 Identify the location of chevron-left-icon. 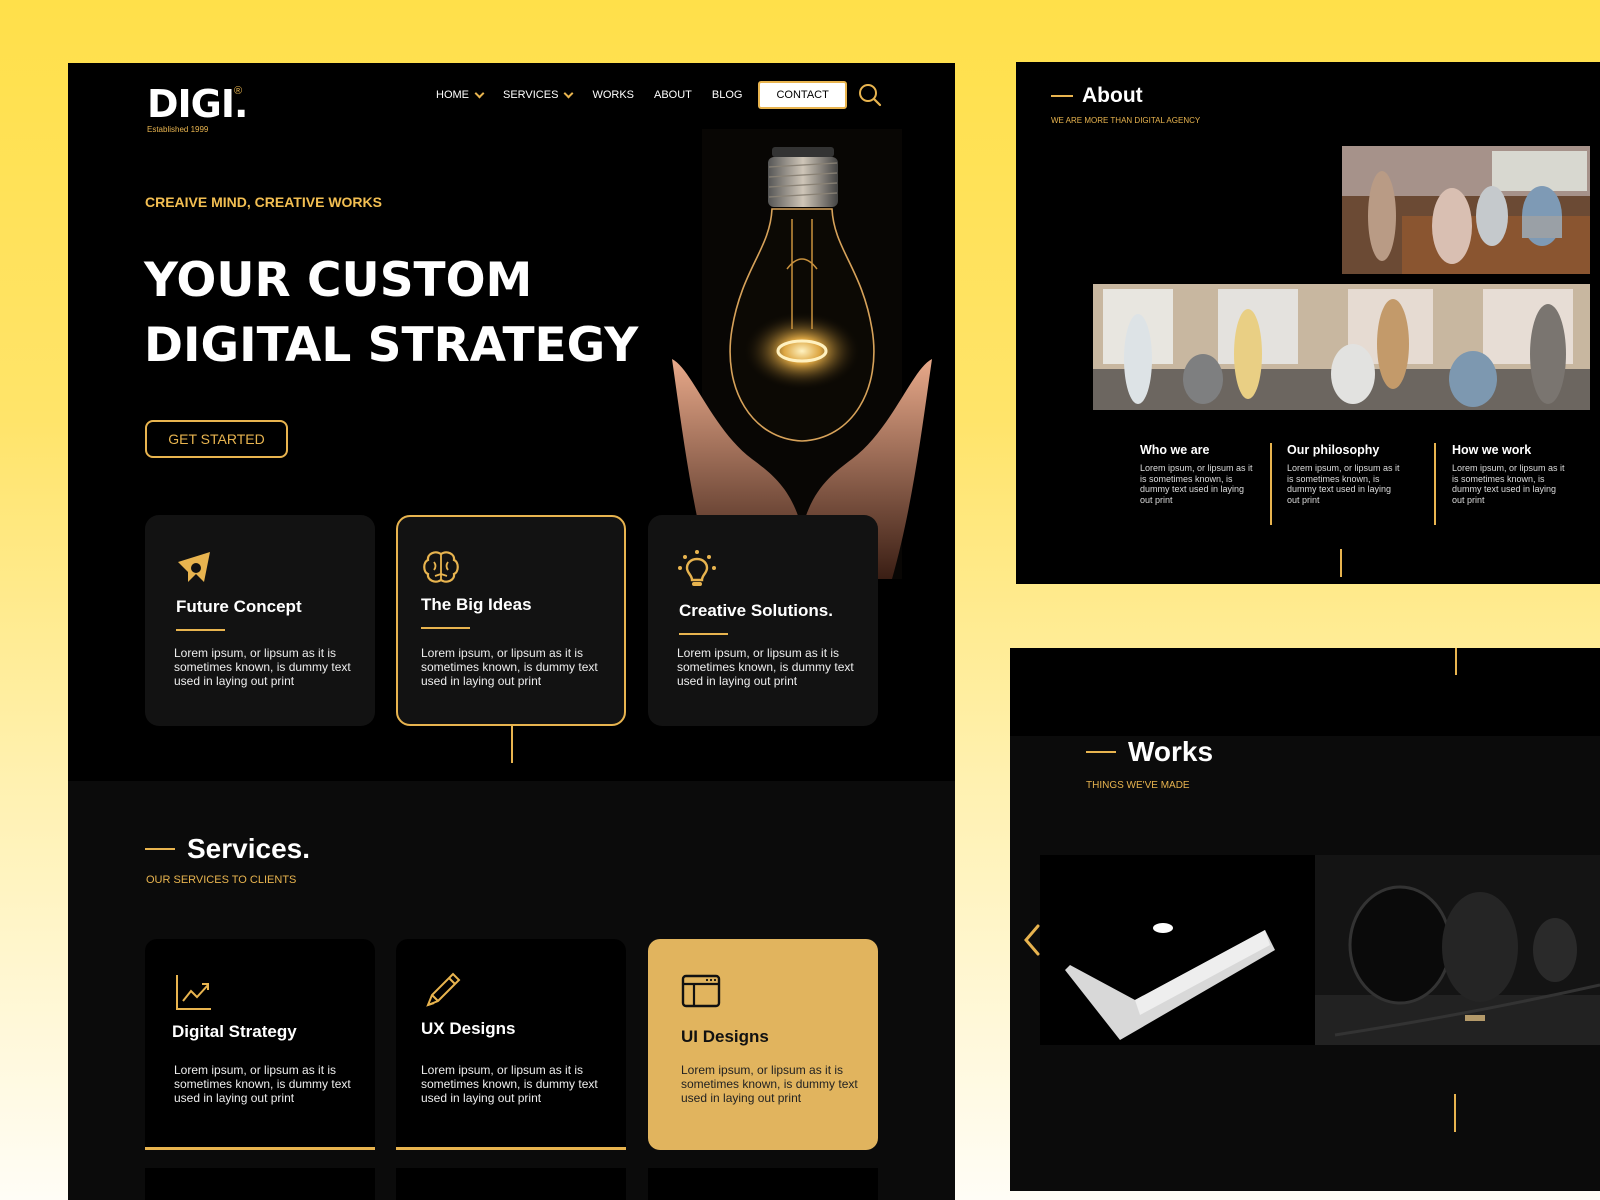
(1032, 940).